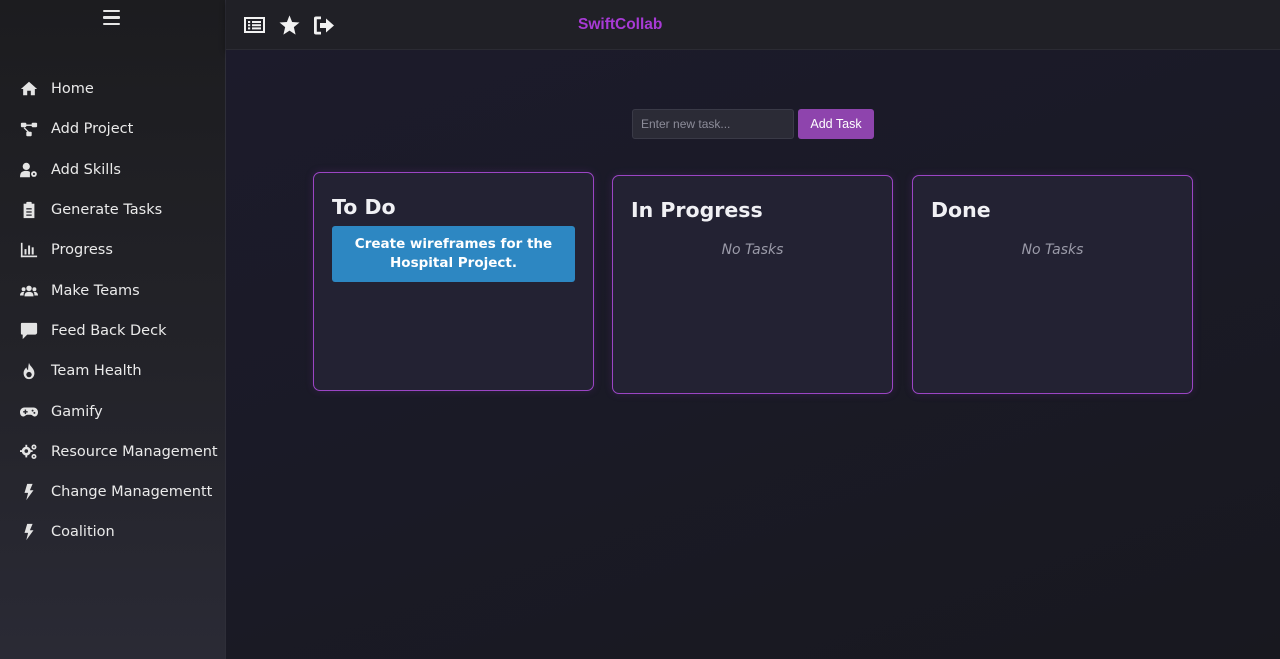  Describe the element at coordinates (107, 210) in the screenshot. I see `sidebar-item-label: Generate Tasks` at that location.